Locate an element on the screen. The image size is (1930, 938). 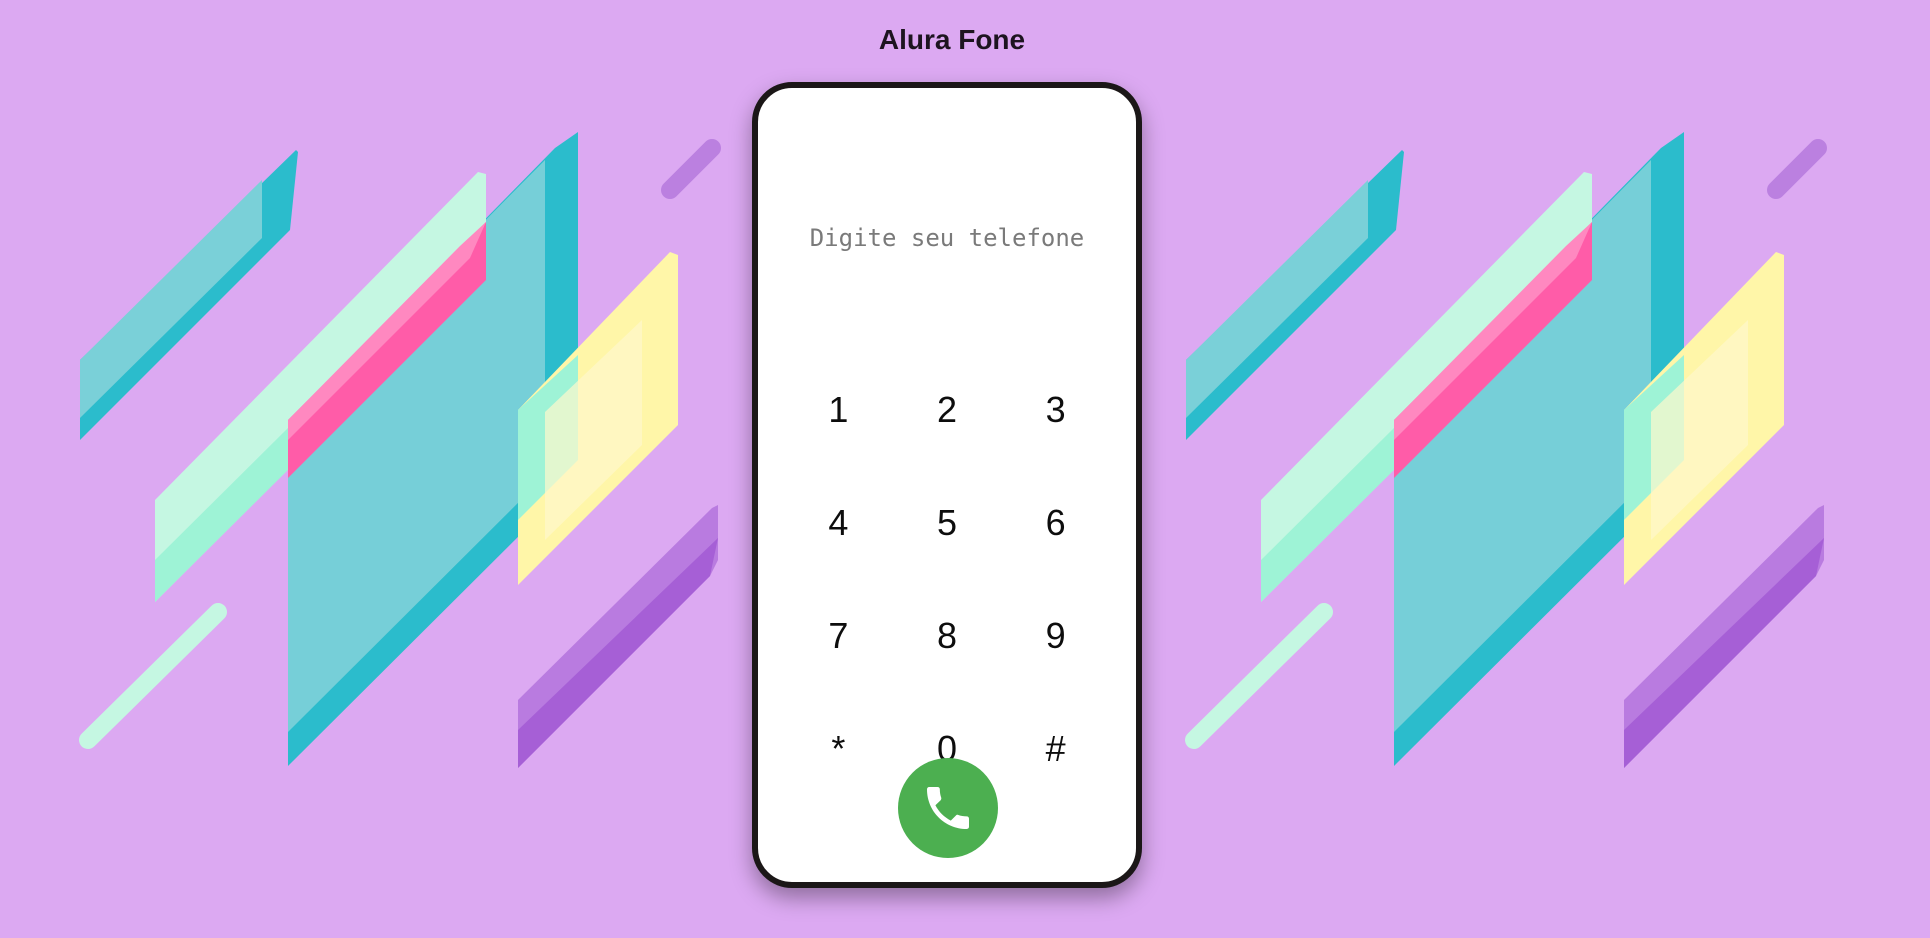
key-asterisk: * is located at coordinates (838, 748).